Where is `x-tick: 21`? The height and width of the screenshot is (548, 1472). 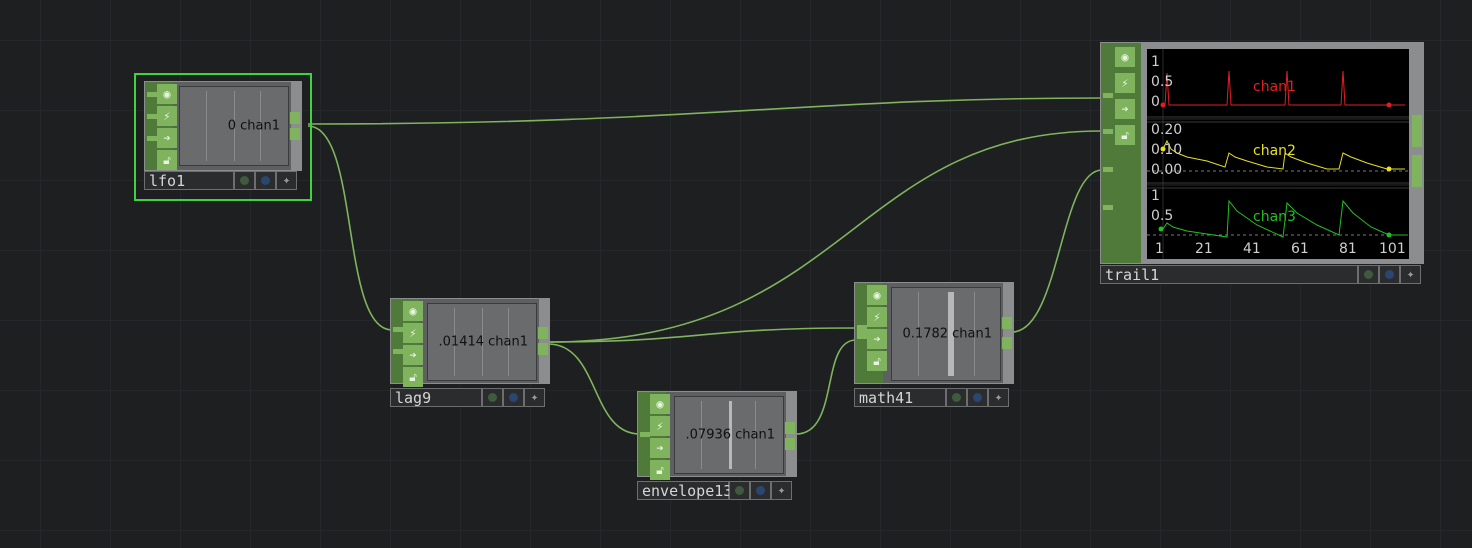 x-tick: 21 is located at coordinates (1204, 249).